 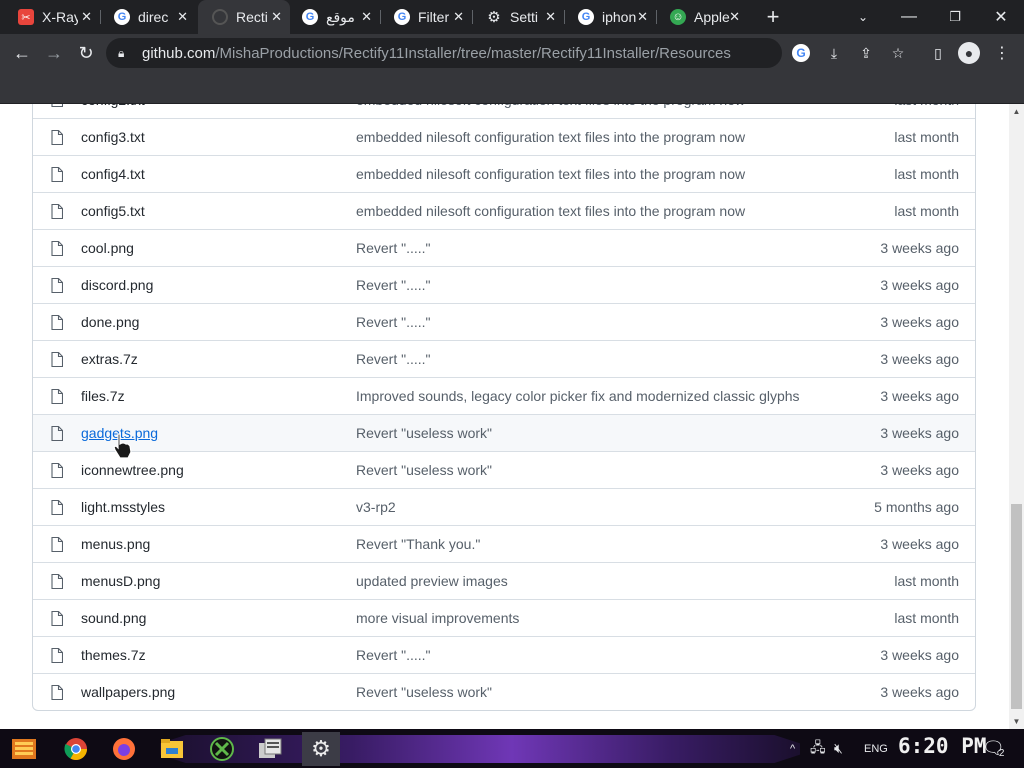 I want to click on share-icon: ⇪, so click(x=866, y=53).